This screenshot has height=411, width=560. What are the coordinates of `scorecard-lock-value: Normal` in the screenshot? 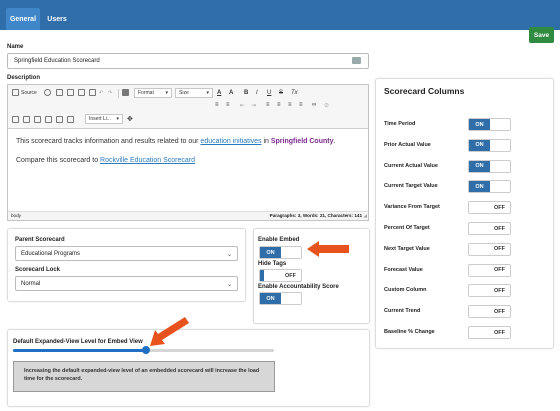 It's located at (31, 283).